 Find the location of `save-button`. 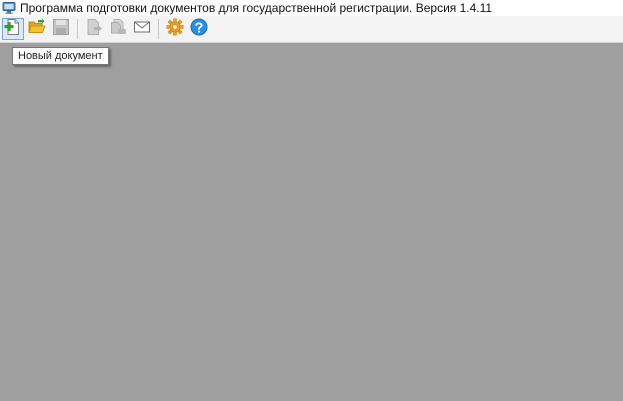

save-button is located at coordinates (61, 29).